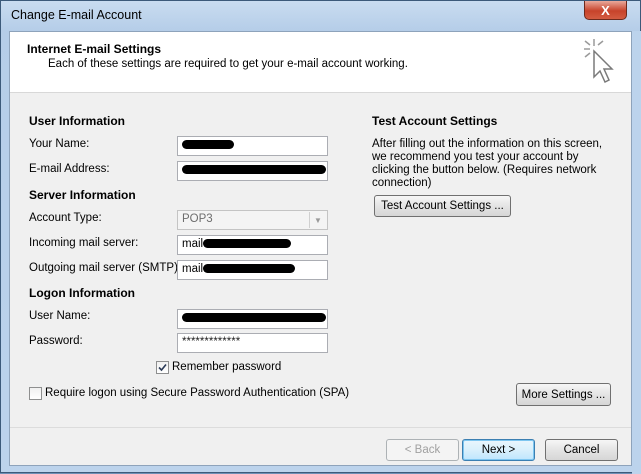 This screenshot has width=641, height=474. I want to click on title-bar: Change E-mail Account X, so click(320, 16).